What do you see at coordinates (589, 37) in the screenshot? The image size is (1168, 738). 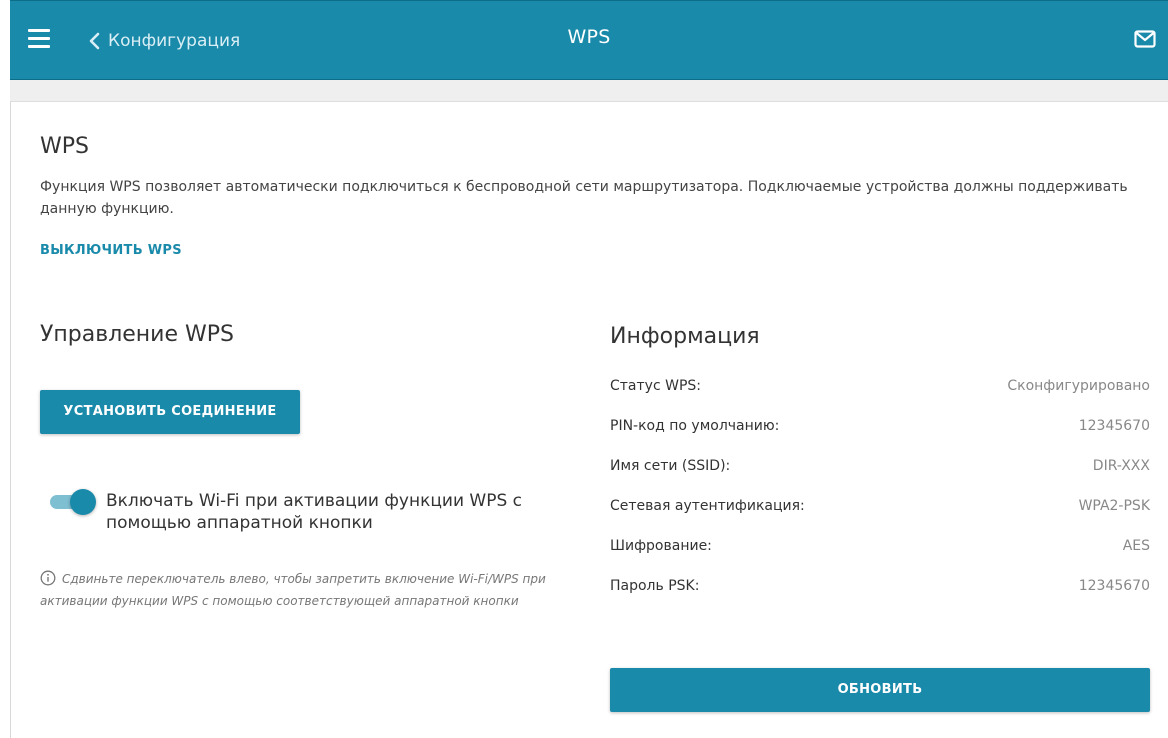 I see `page-title: WPS` at bounding box center [589, 37].